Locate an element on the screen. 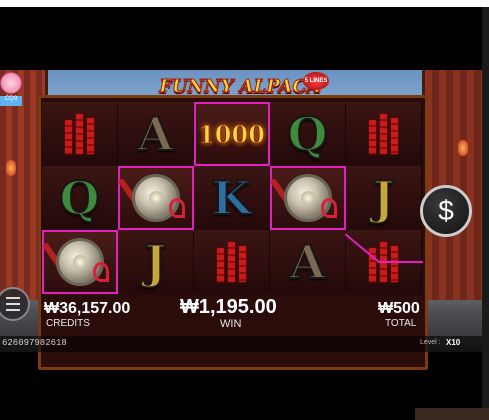  credits-value: ₩36,157.00 is located at coordinates (87, 308).